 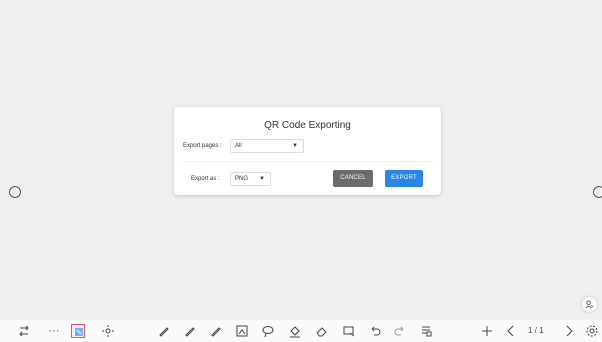 I want to click on prev-page-icon, so click(x=511, y=331).